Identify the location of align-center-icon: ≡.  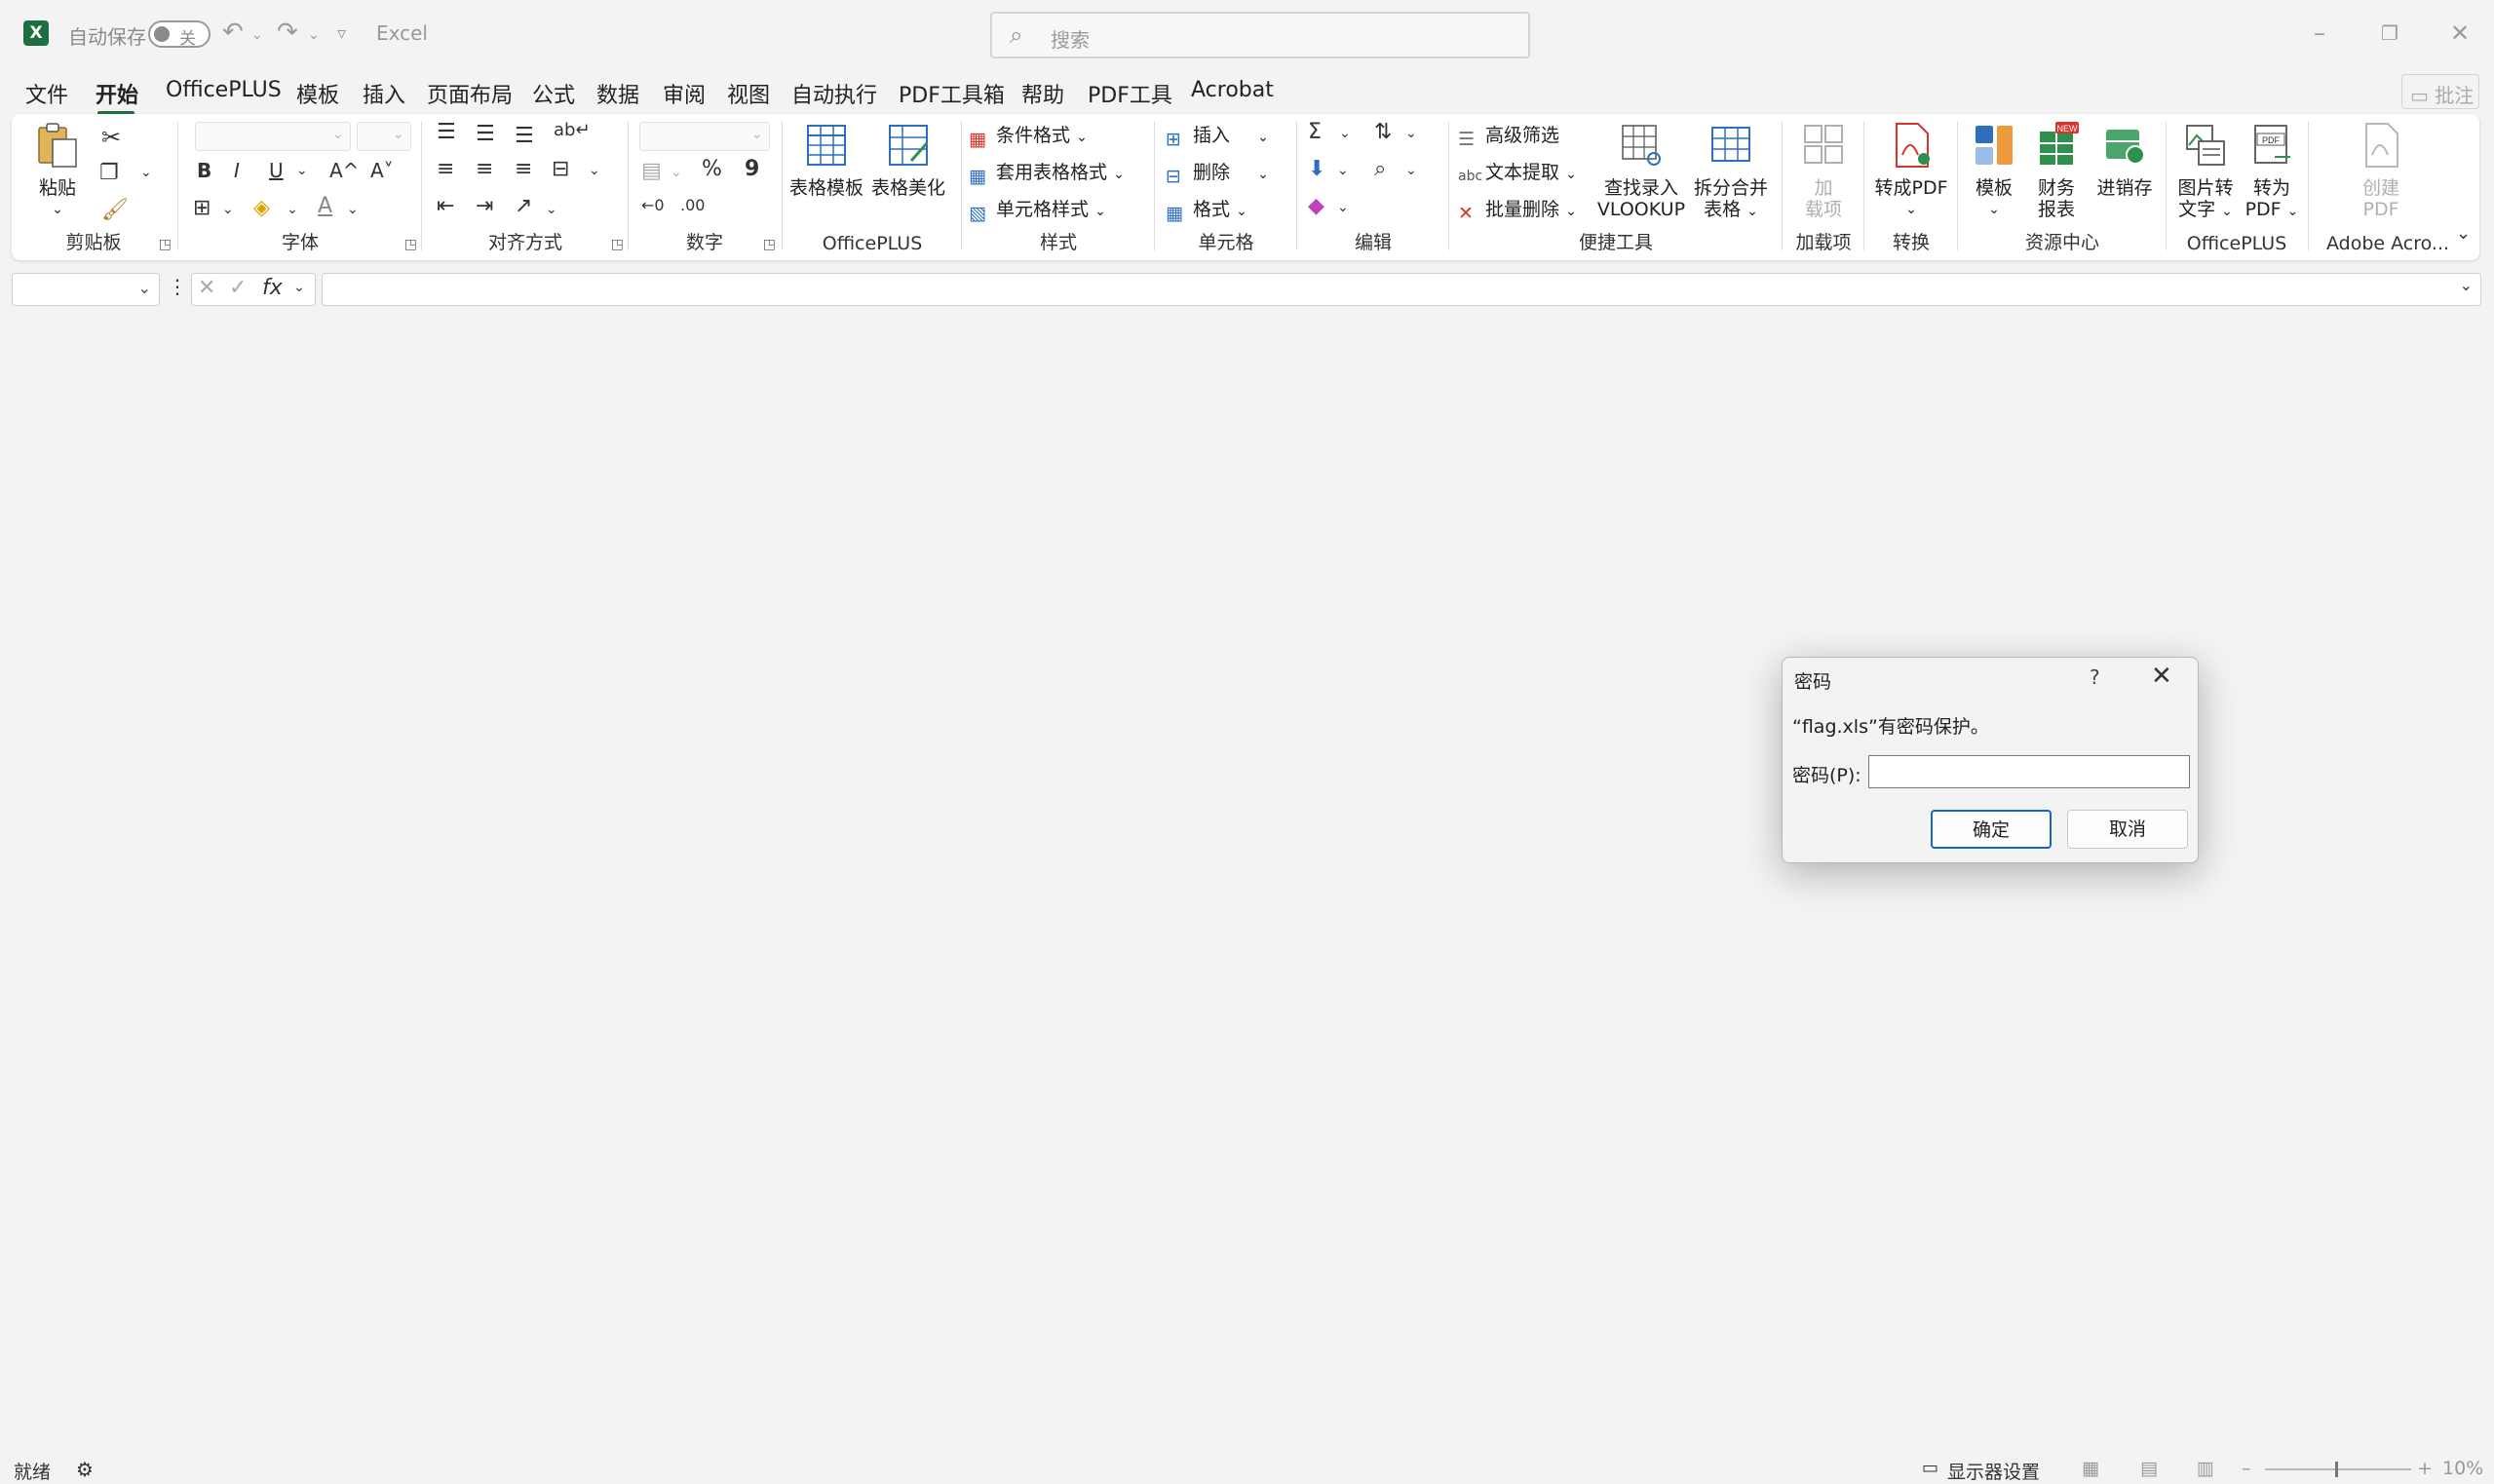
(484, 169).